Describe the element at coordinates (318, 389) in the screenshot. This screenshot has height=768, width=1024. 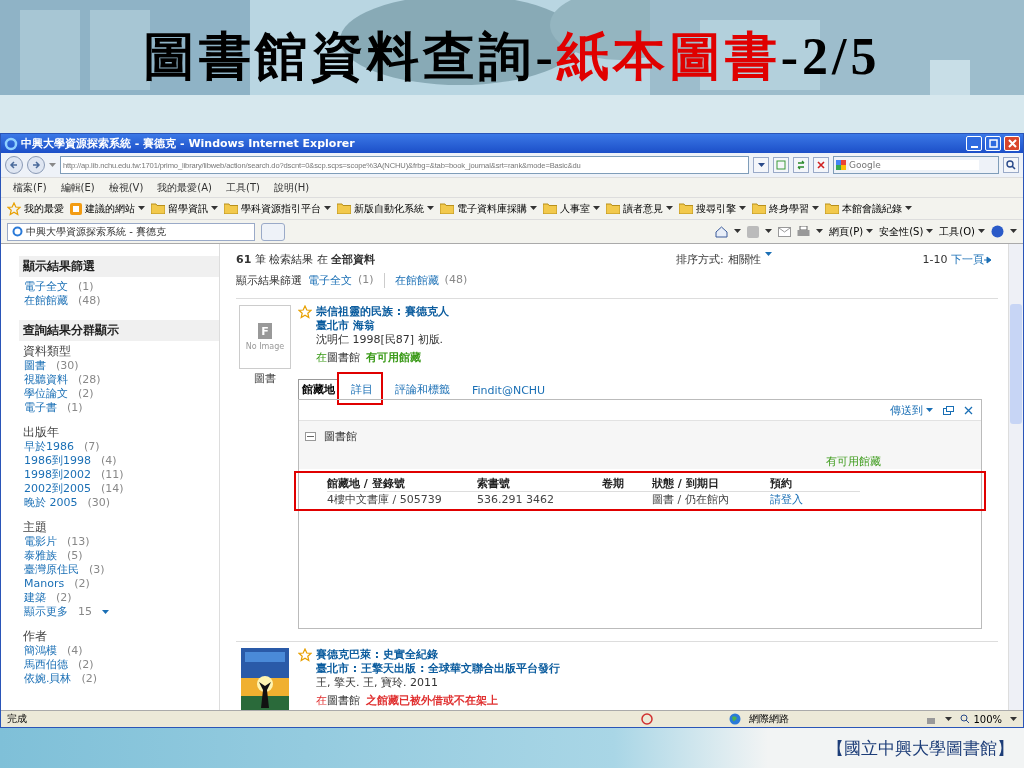
I see `result-tab: 館藏地` at that location.